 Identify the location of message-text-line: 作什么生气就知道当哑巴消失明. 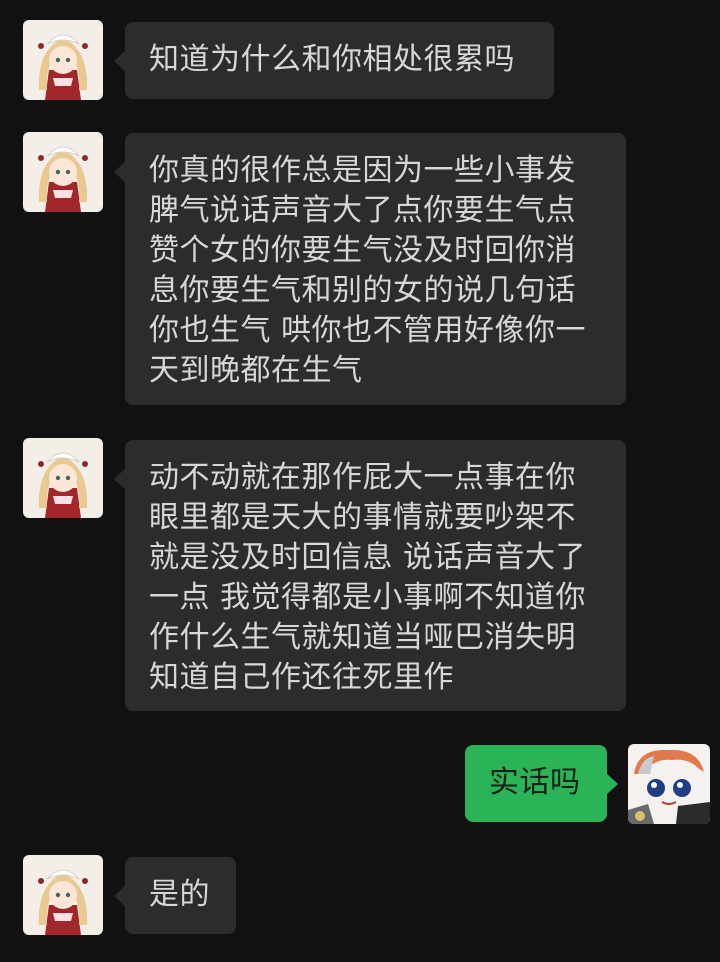
(362, 637).